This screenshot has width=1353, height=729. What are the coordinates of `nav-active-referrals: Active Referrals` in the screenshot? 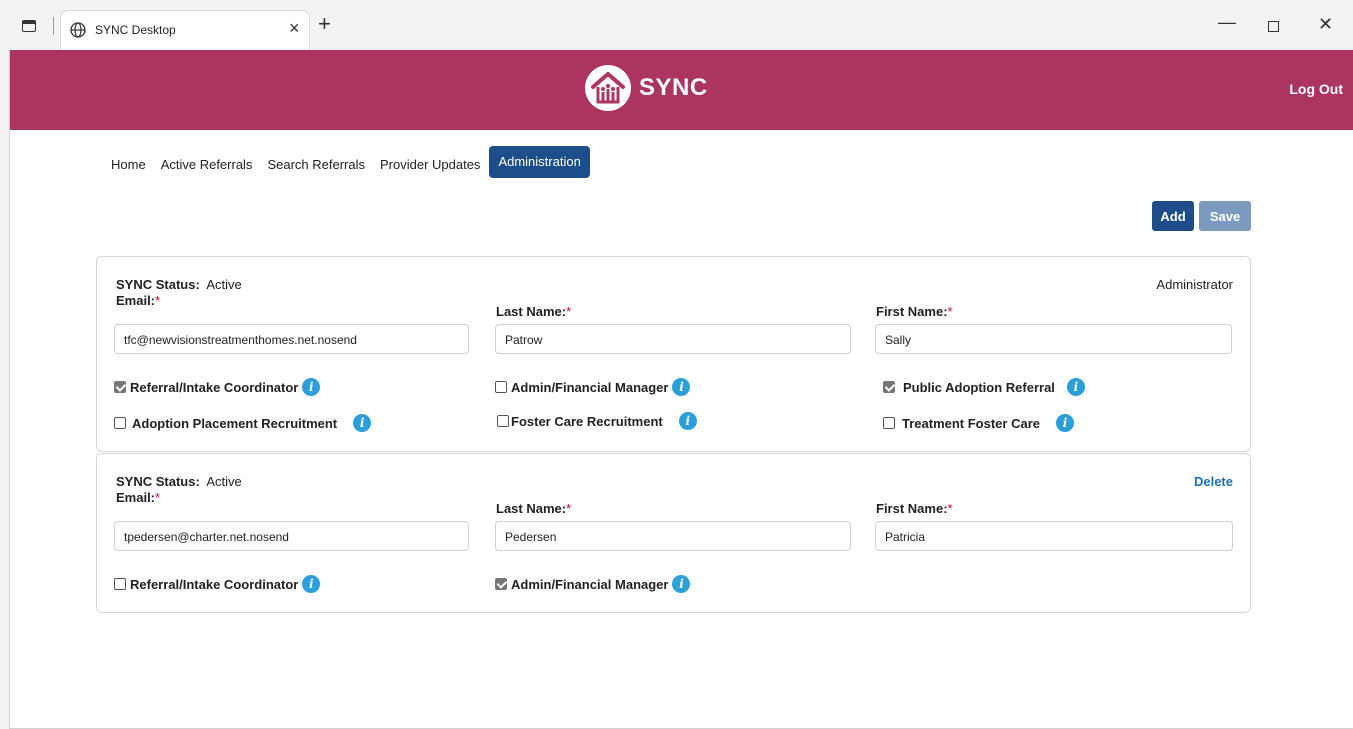 It's located at (207, 164).